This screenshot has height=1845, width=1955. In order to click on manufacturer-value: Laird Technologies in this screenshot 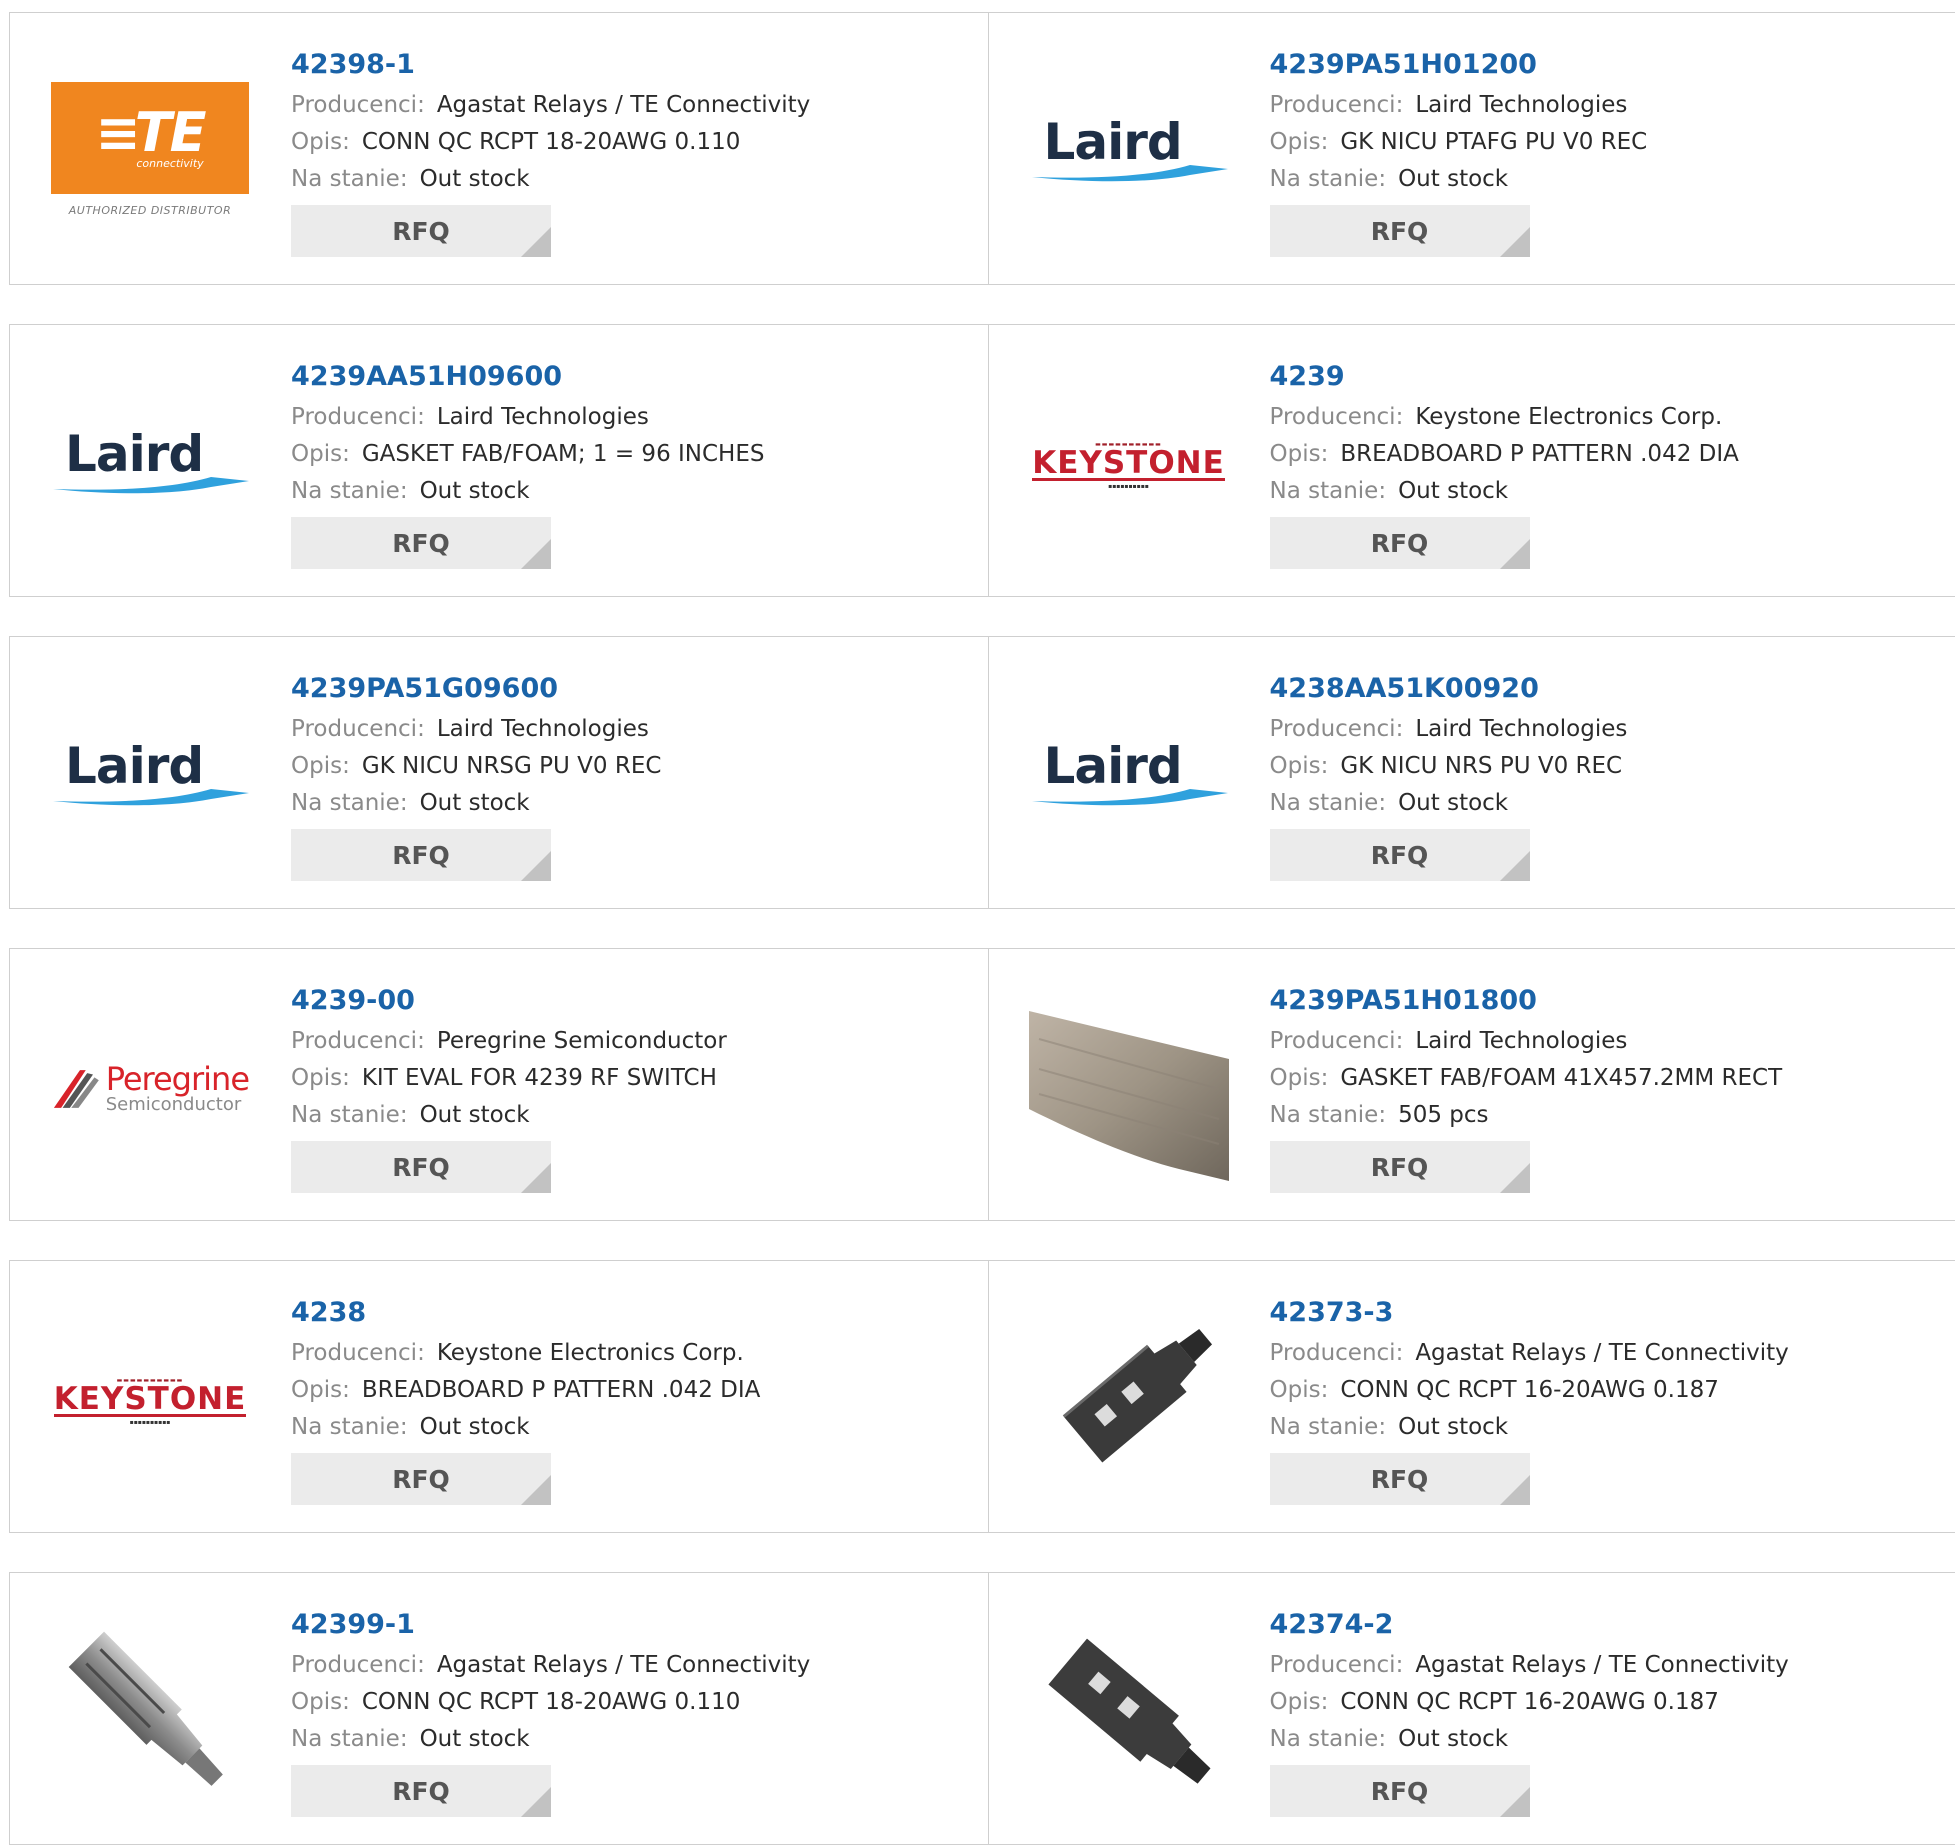, I will do `click(1521, 729)`.